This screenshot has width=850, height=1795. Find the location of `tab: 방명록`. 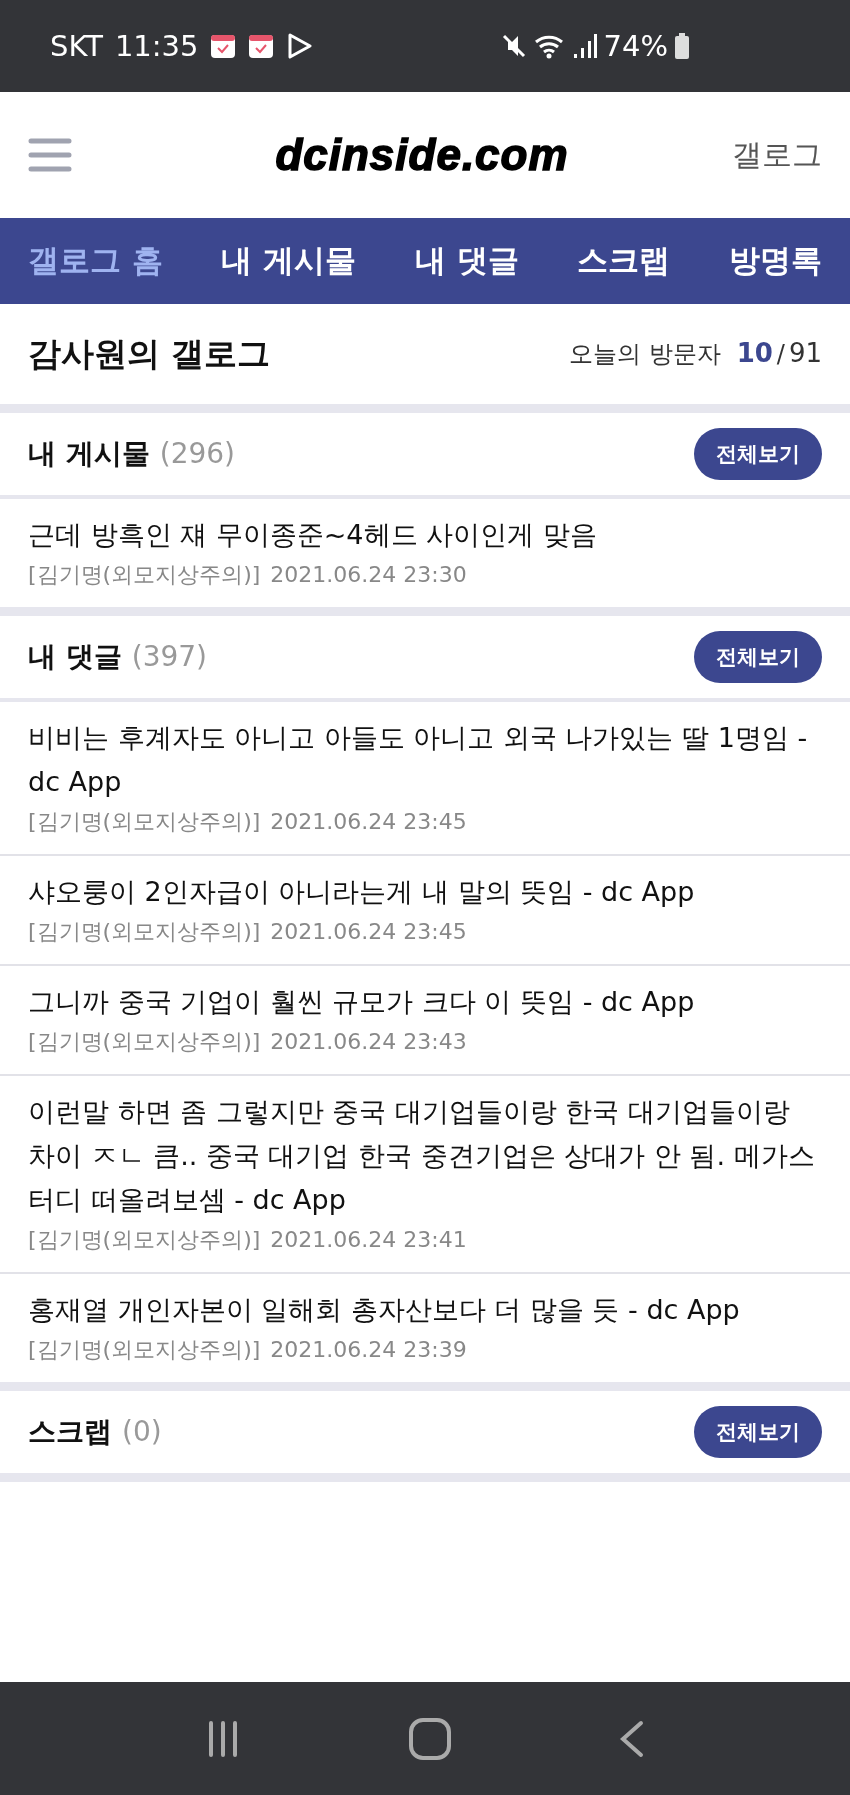

tab: 방명록 is located at coordinates (775, 261).